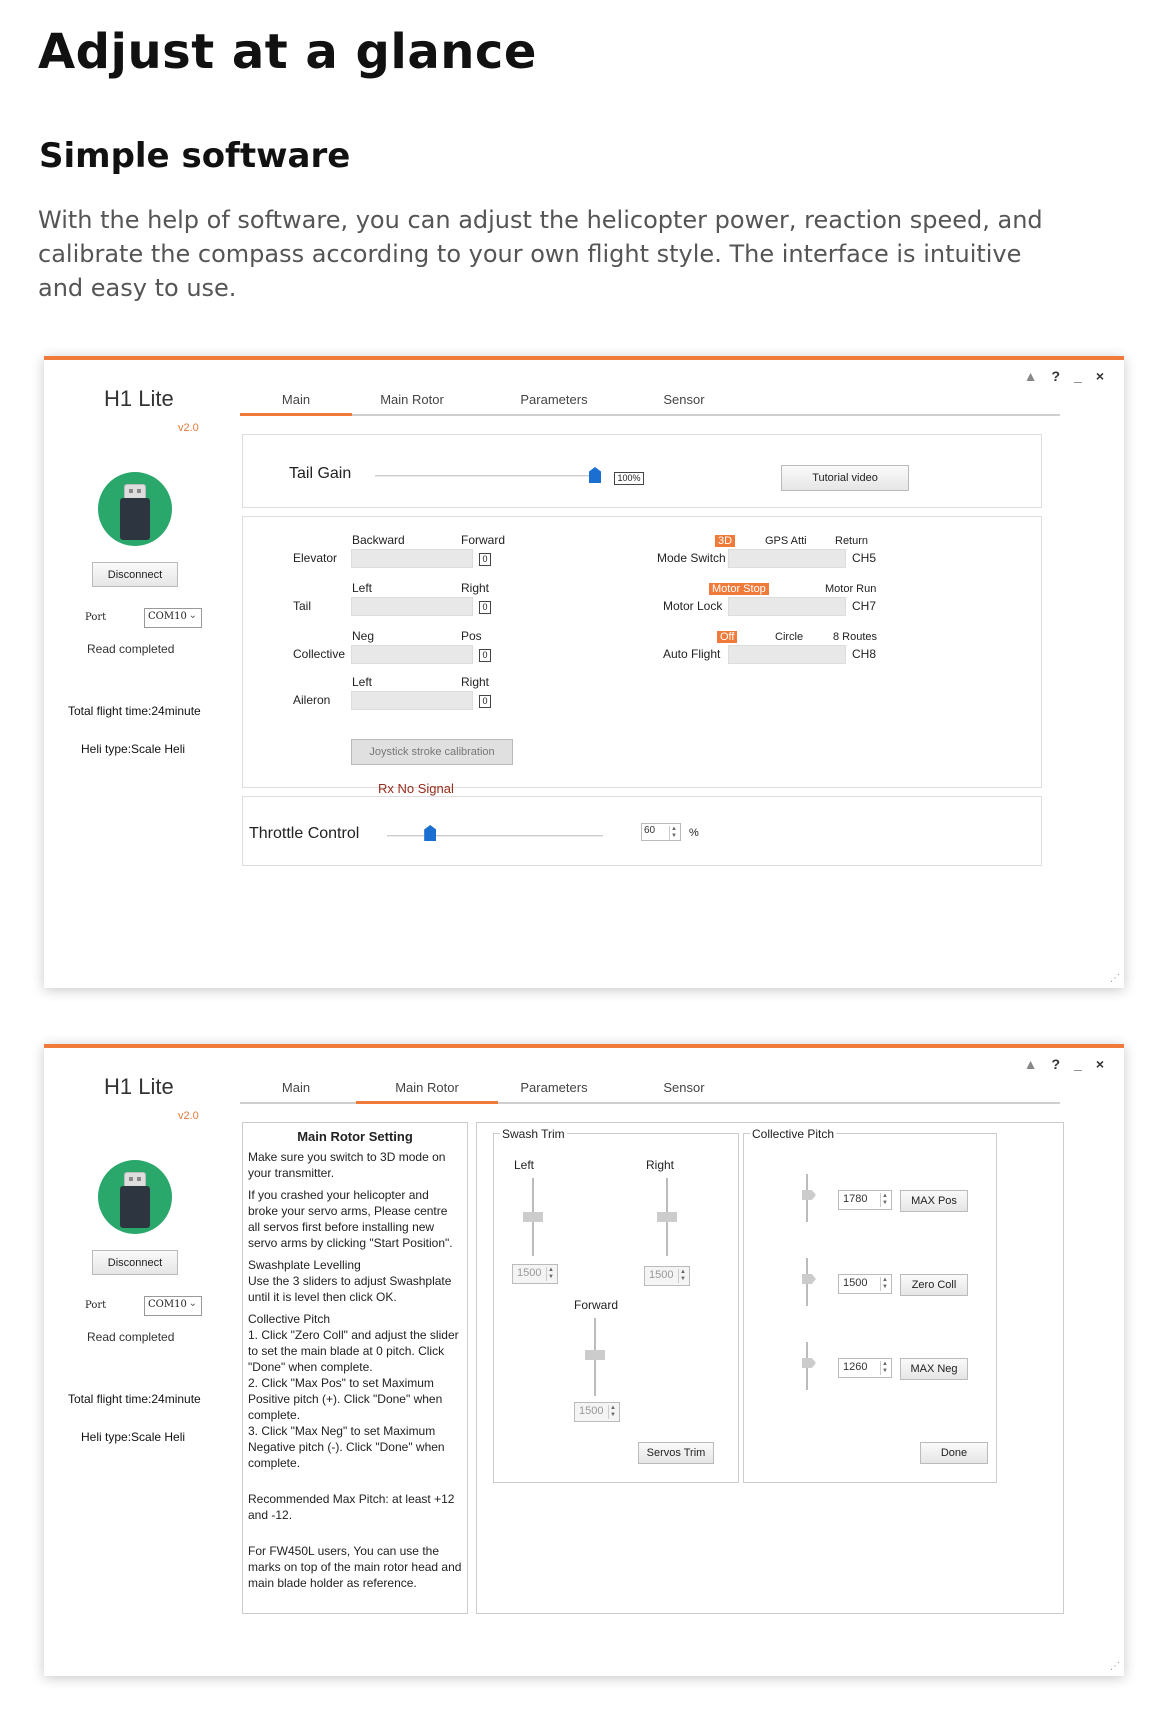 This screenshot has height=1712, width=1168. What do you see at coordinates (533, 1134) in the screenshot?
I see `swash-trim-title: Swash Trim` at bounding box center [533, 1134].